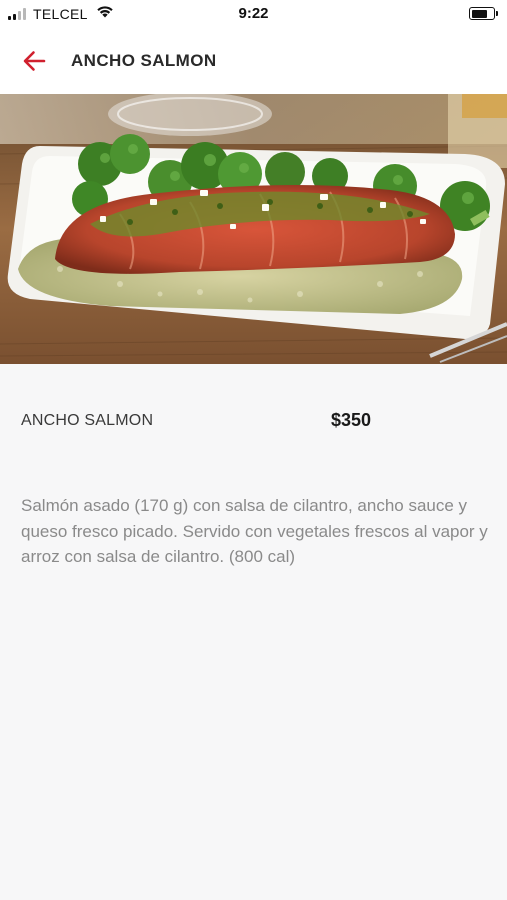  Describe the element at coordinates (87, 420) in the screenshot. I see `item-name: ANCHO SALMON` at that location.